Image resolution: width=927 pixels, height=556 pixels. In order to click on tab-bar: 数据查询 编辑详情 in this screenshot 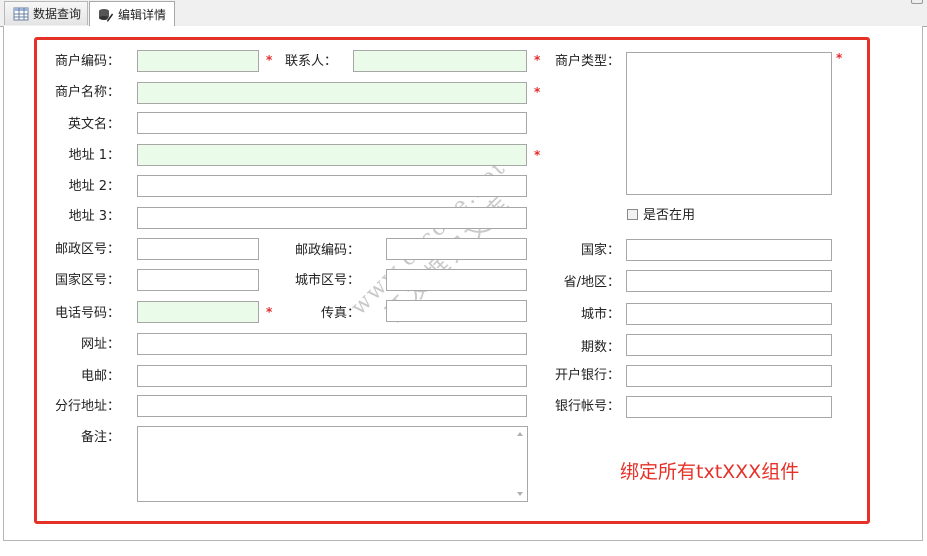, I will do `click(463, 13)`.